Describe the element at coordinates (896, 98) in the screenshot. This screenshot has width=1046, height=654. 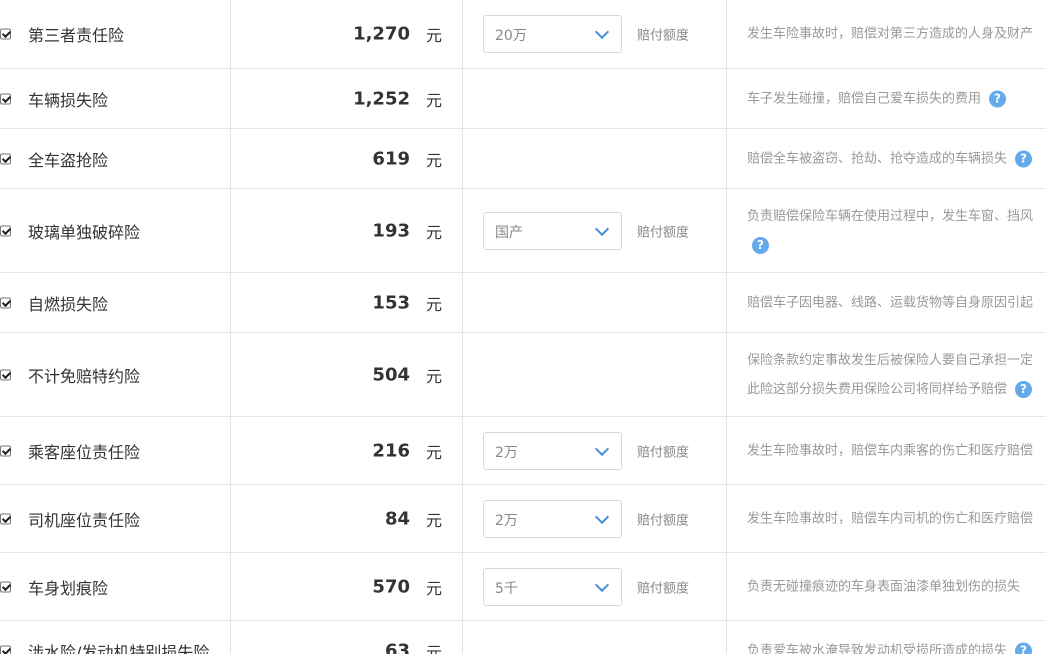
I see `description: 车子发生碰撞，赔偿自己爱车损失的费用?` at that location.